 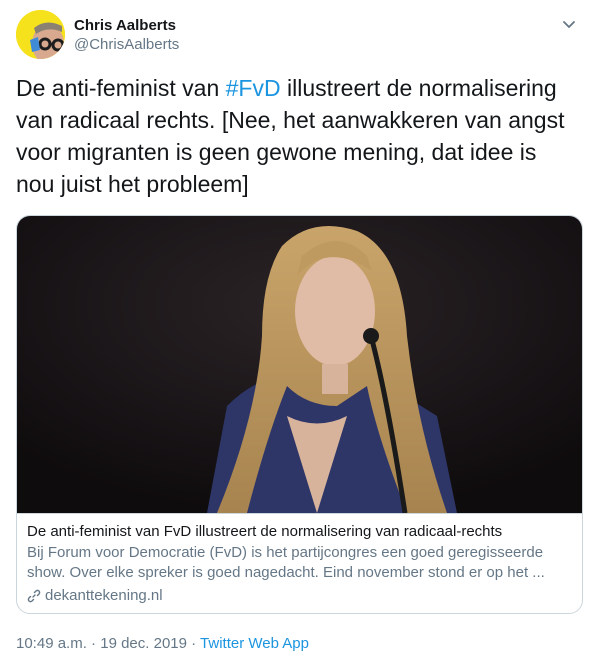 I want to click on tweet-text-part: De anti-feminist van, so click(x=121, y=88).